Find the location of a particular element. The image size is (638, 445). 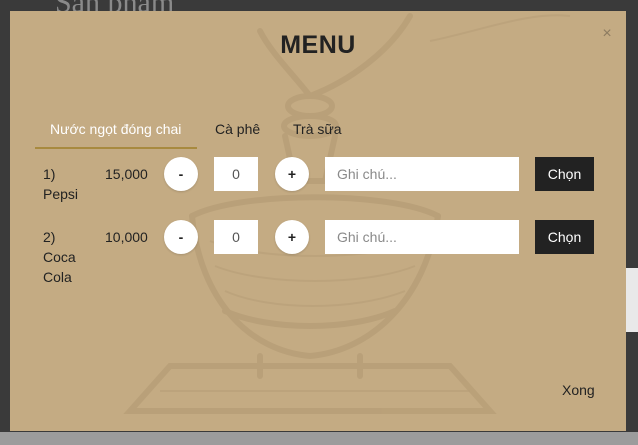

tab-milk-tea: Trà sữa is located at coordinates (317, 129).